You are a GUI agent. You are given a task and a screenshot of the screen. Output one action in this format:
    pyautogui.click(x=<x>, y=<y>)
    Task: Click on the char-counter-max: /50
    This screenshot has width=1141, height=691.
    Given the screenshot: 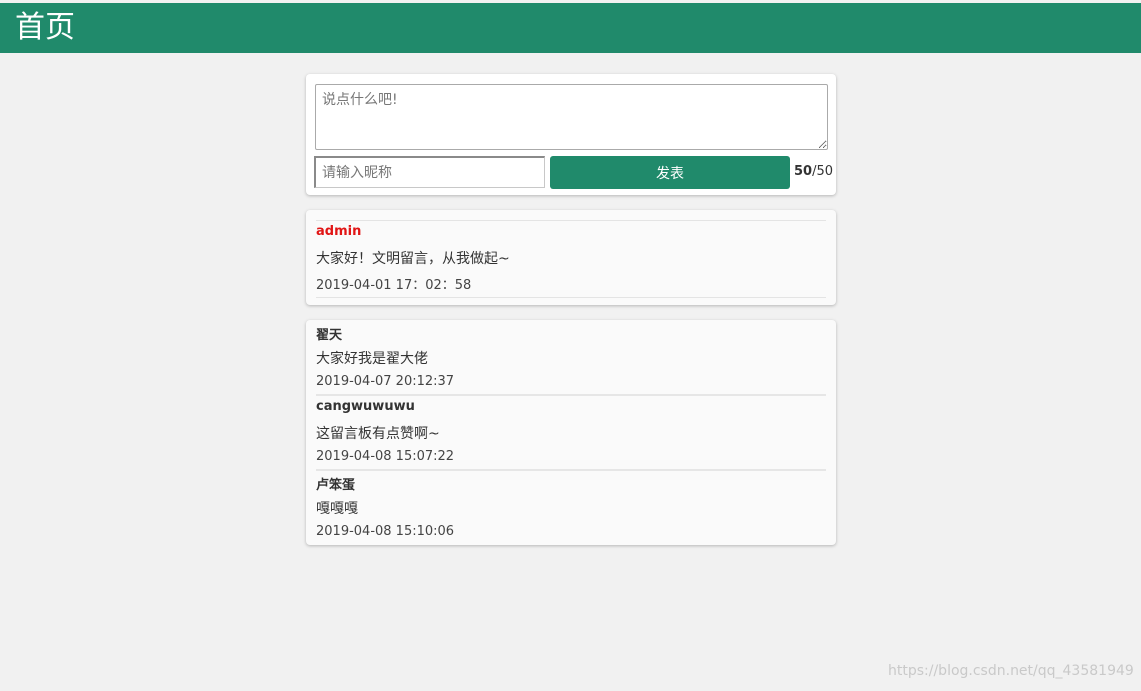 What is the action you would take?
    pyautogui.click(x=823, y=171)
    